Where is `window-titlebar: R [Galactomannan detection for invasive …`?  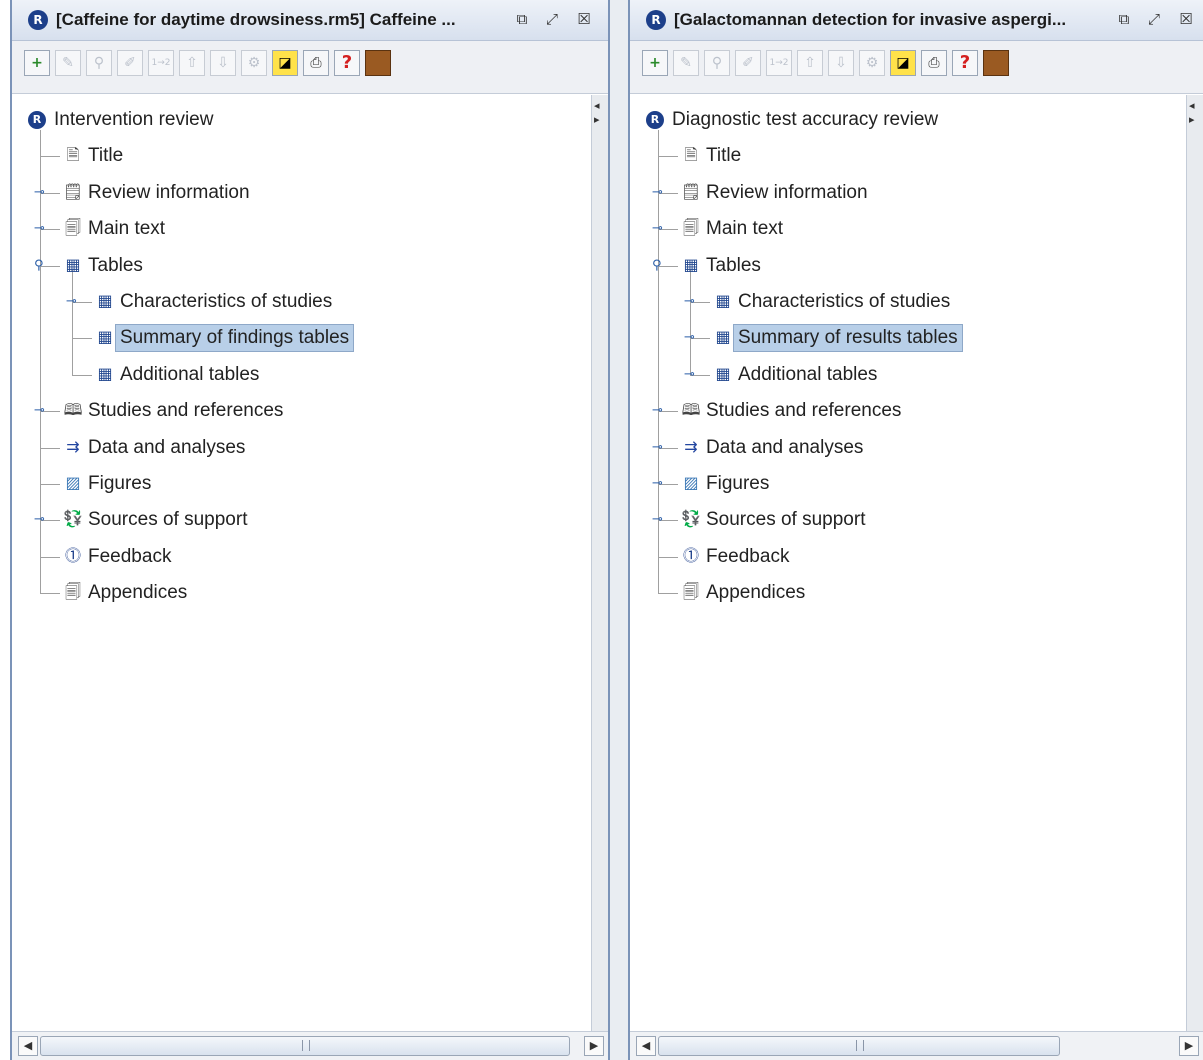 window-titlebar: R [Galactomannan detection for invasive … is located at coordinates (916, 20).